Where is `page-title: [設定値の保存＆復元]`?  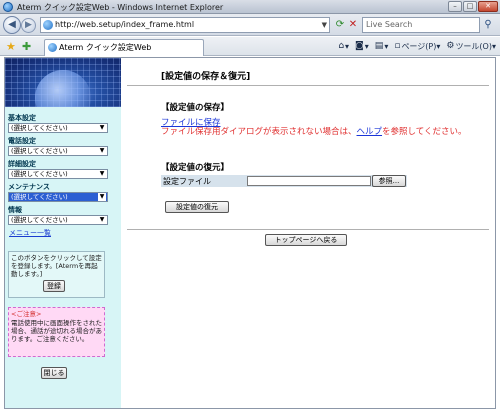
page-title: [設定値の保存＆復元] is located at coordinates (206, 77).